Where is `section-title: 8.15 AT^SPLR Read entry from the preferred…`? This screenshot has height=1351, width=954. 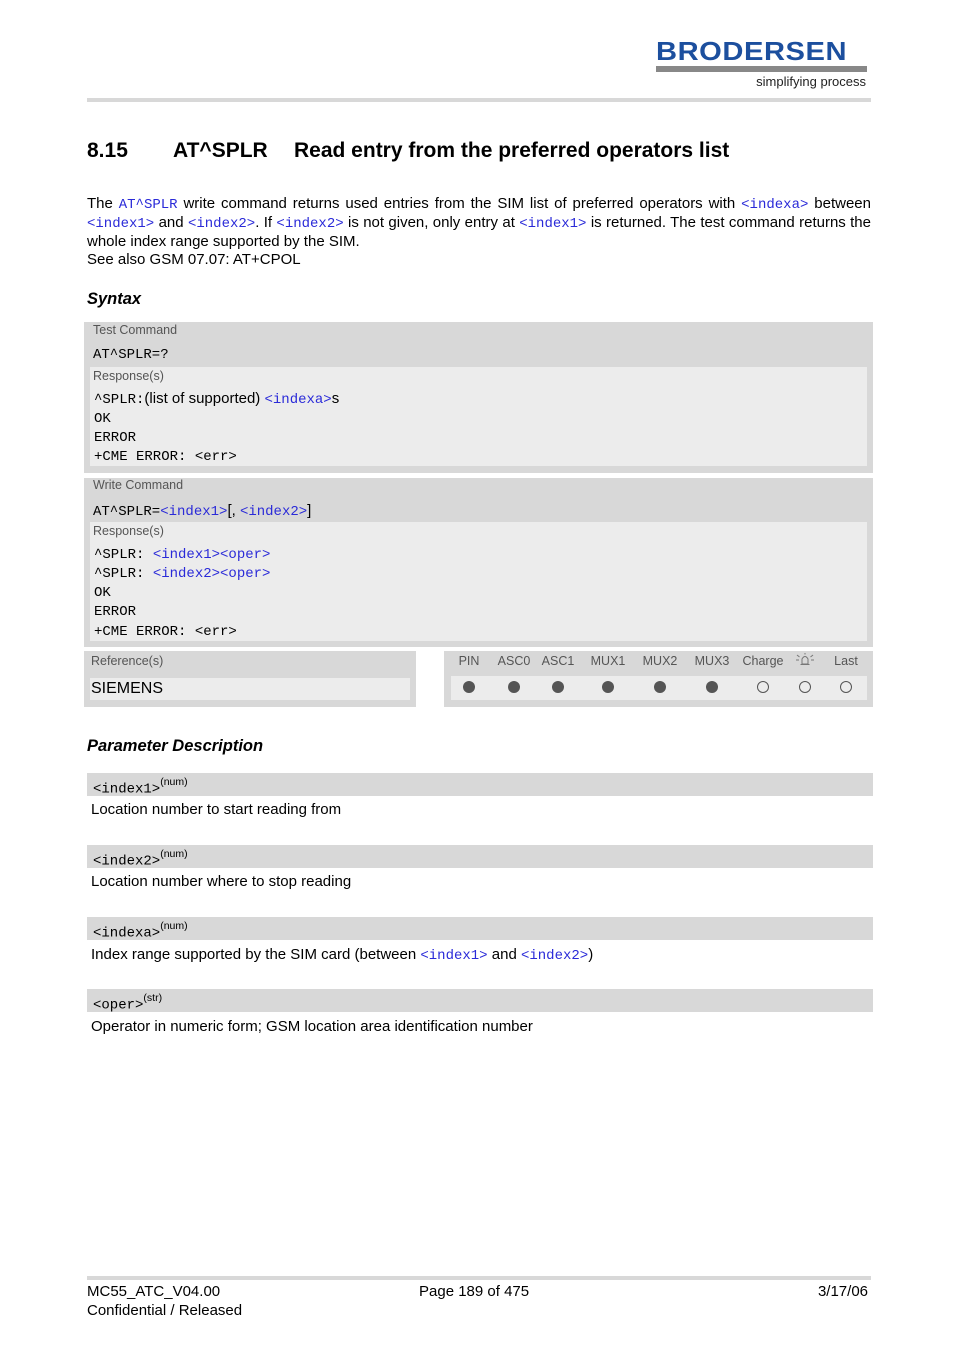
section-title: 8.15 AT^SPLR Read entry from the preferred… is located at coordinates (408, 151).